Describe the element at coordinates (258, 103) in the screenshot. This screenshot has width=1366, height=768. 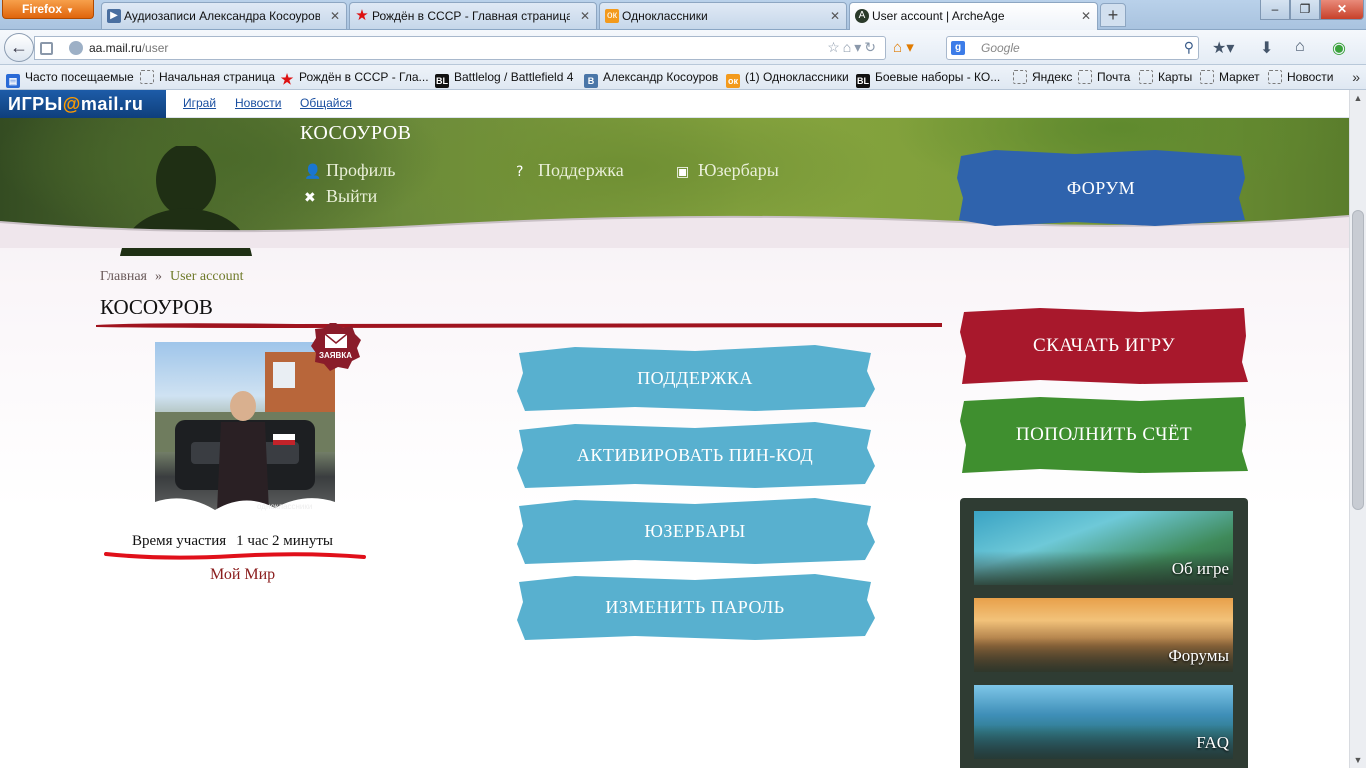
I see `mail-link-news: Новости` at that location.